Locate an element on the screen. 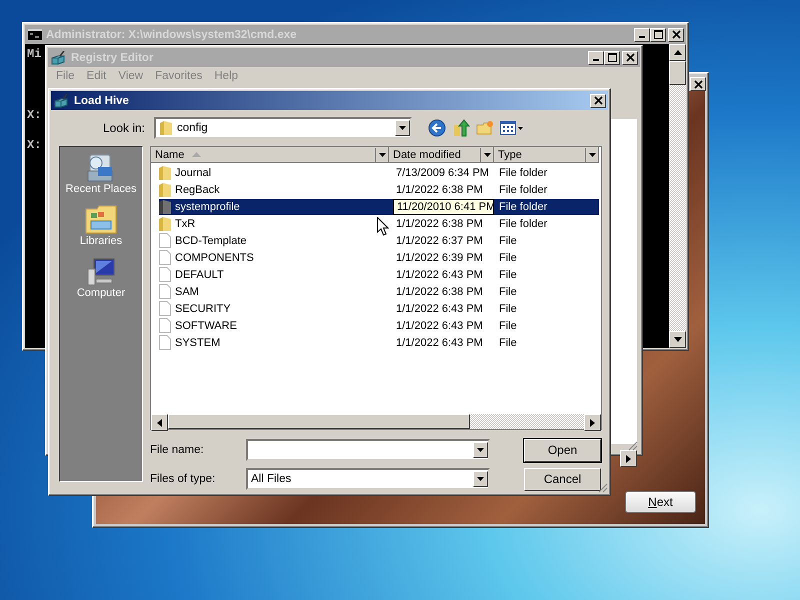 This screenshot has width=800, height=600. places-item: Libraries is located at coordinates (101, 226).